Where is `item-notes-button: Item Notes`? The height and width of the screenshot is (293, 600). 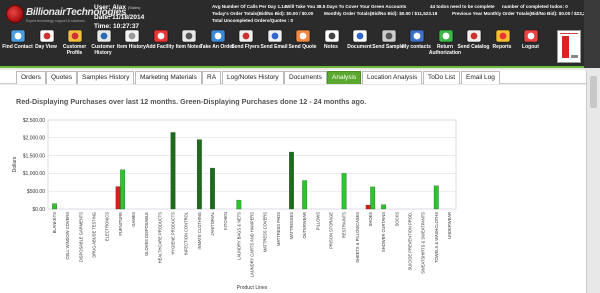
item-notes-button: Item Notes is located at coordinates (188, 47).